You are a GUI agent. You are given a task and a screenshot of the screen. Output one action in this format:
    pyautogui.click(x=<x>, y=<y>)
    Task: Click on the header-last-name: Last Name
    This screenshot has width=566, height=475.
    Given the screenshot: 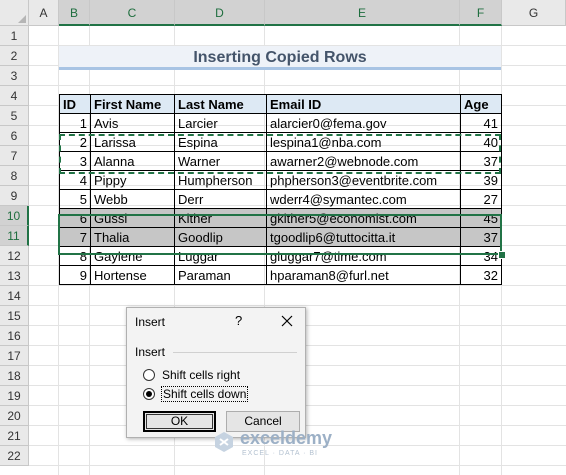 What is the action you would take?
    pyautogui.click(x=220, y=104)
    